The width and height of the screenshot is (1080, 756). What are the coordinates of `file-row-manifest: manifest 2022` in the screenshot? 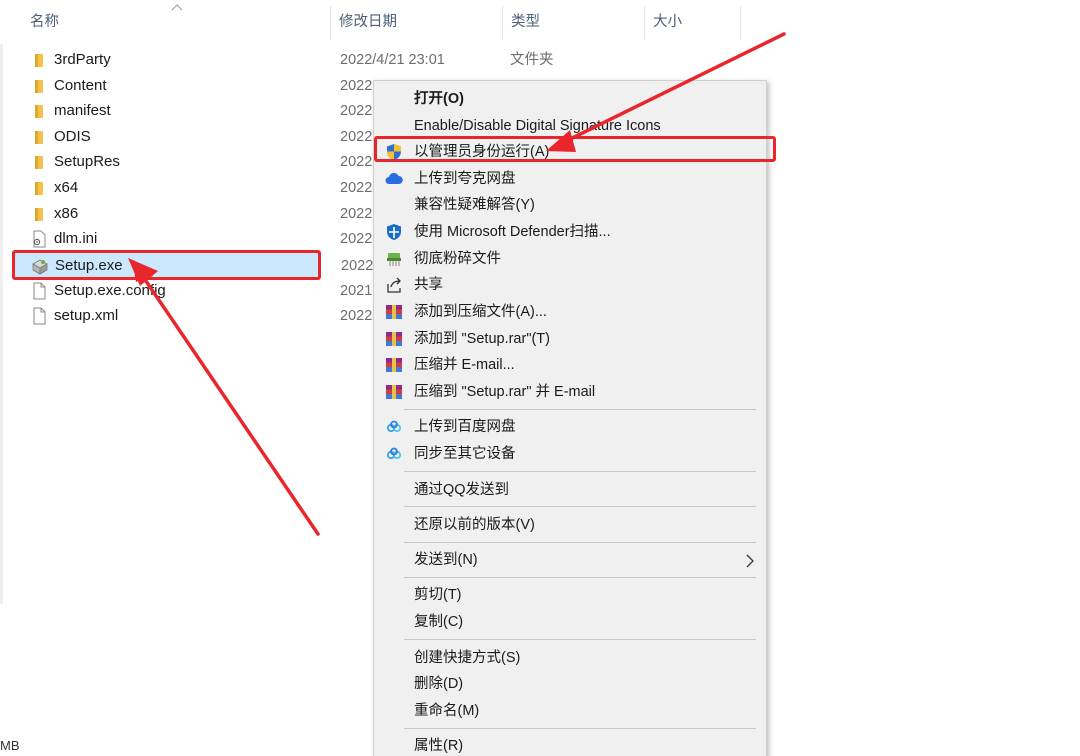 It's located at (192, 111).